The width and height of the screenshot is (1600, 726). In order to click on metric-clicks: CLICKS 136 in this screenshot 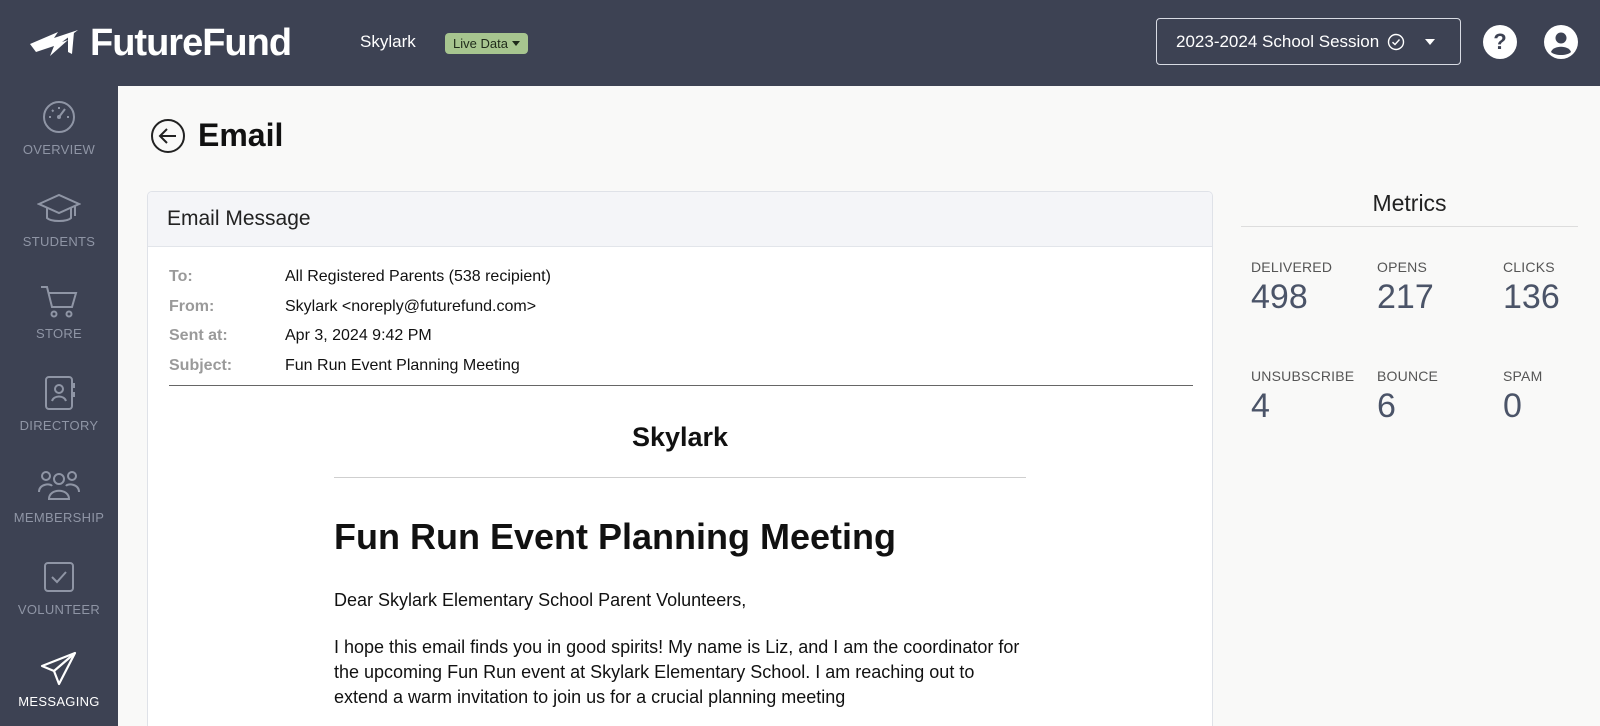, I will do `click(1531, 287)`.